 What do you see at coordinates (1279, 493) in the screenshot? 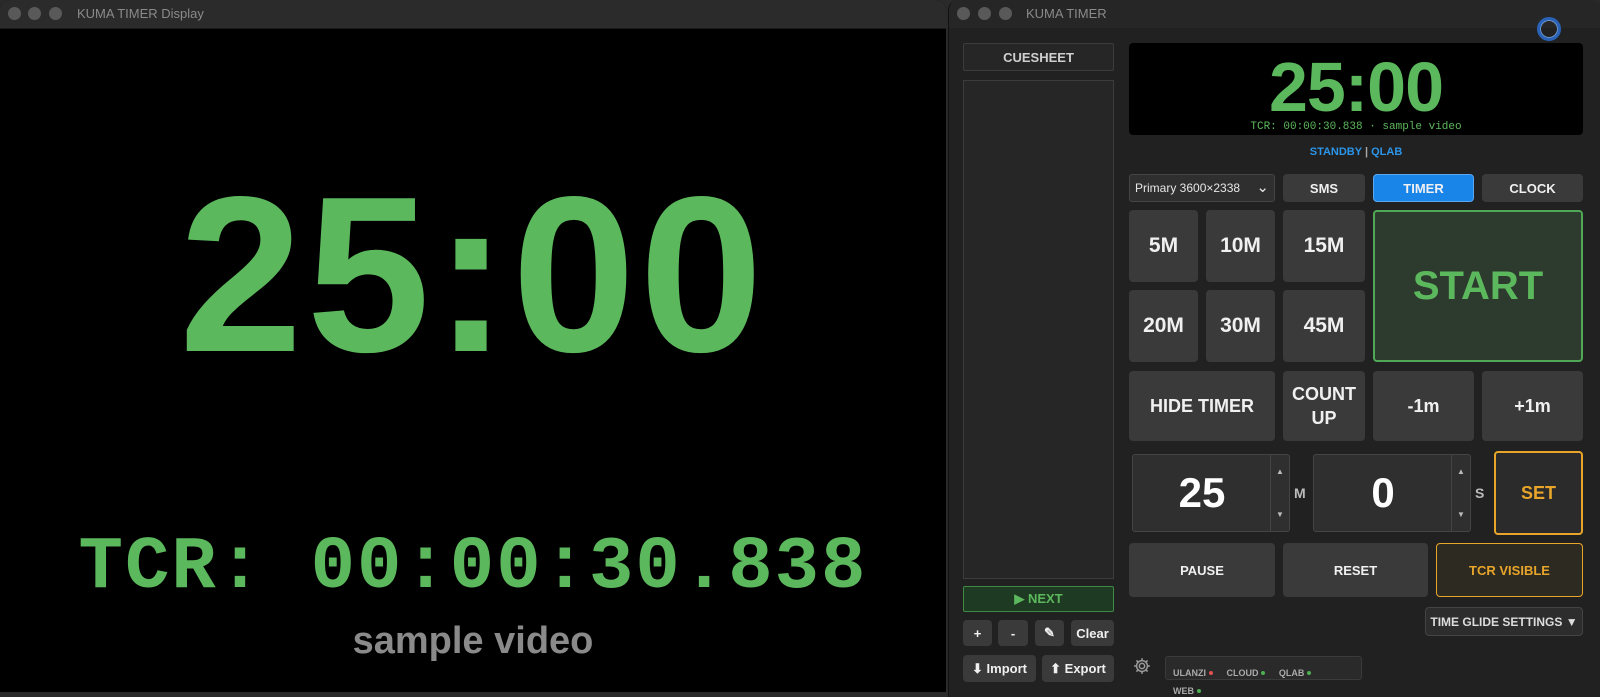
I see `minutes-arrows: ▲ ▼` at bounding box center [1279, 493].